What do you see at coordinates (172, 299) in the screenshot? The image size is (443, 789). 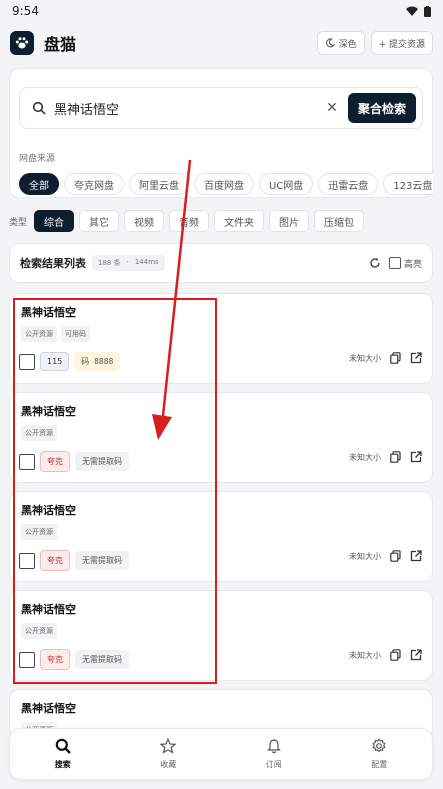 I see `annotation-arrow` at bounding box center [172, 299].